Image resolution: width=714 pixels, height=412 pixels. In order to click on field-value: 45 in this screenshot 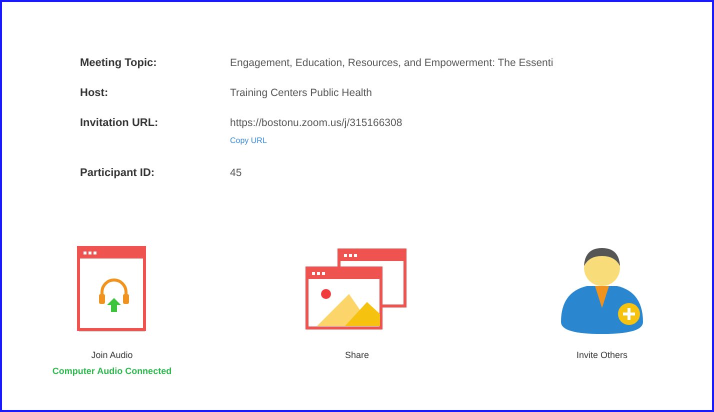, I will do `click(236, 173)`.